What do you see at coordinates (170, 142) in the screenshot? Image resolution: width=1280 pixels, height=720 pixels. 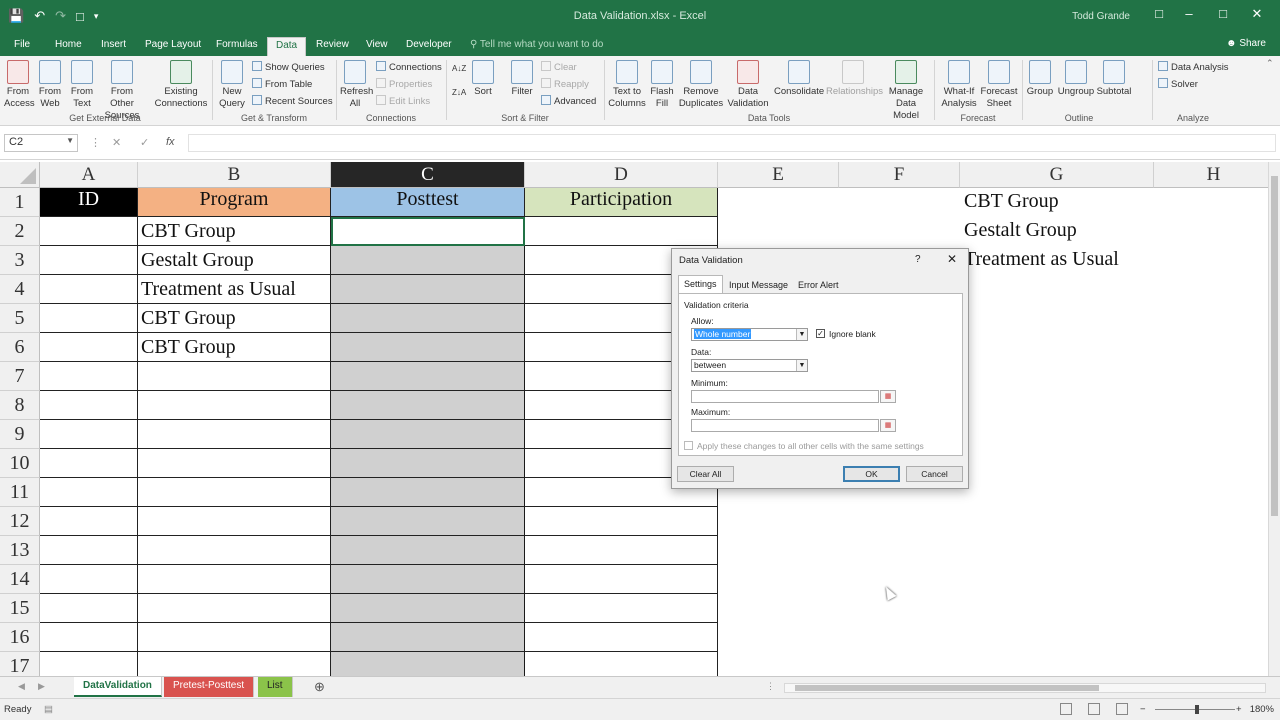 I see `insert-function-icon: fx` at bounding box center [170, 142].